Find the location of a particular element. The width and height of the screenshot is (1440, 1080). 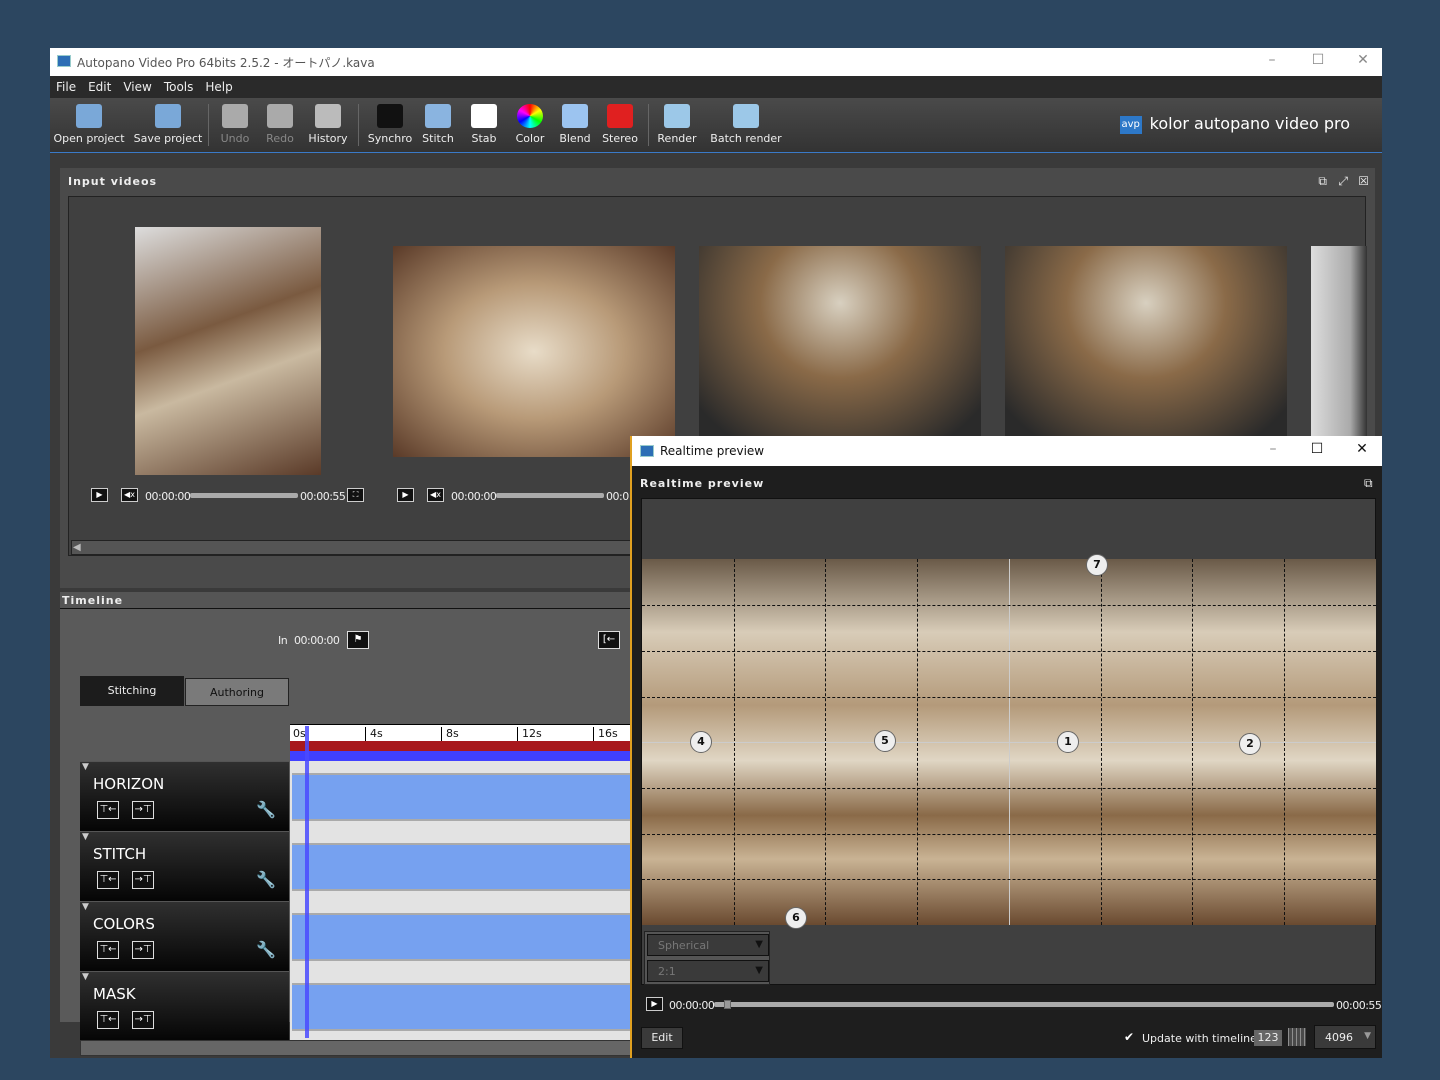

control-point-marker: 7 is located at coordinates (1097, 565).